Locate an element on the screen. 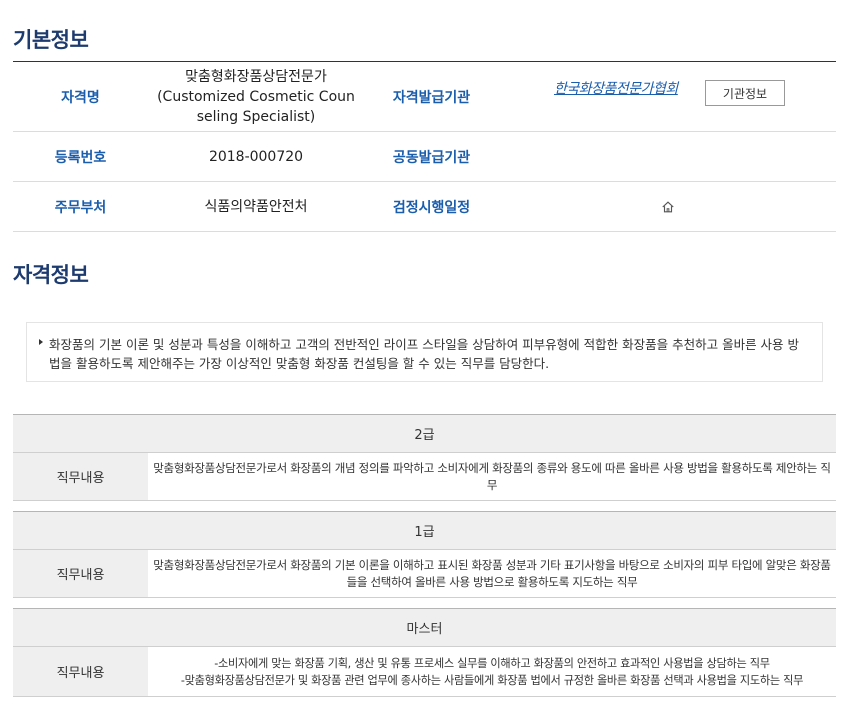 The image size is (851, 721). basic-info-title: 기본정보 is located at coordinates (51, 40).